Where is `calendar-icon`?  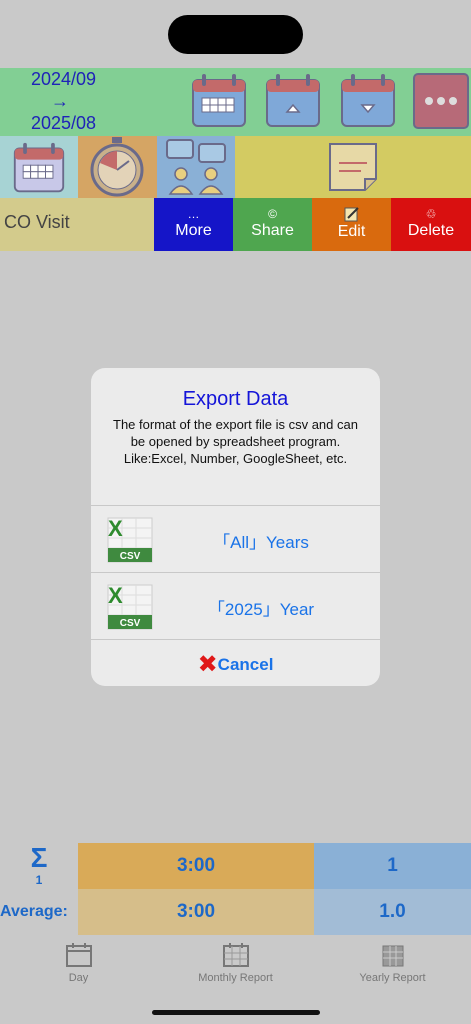
calendar-icon is located at coordinates (219, 101).